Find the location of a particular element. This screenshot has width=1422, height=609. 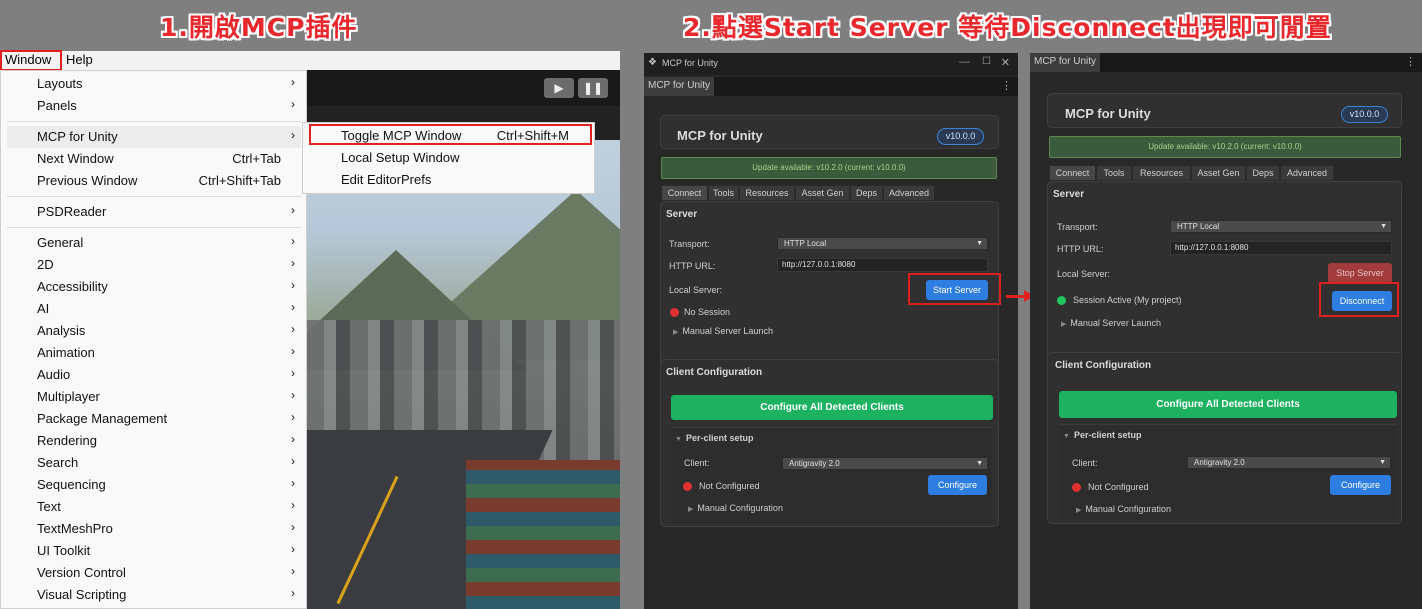

menu-item-analysis: Analysis › is located at coordinates (154, 331).